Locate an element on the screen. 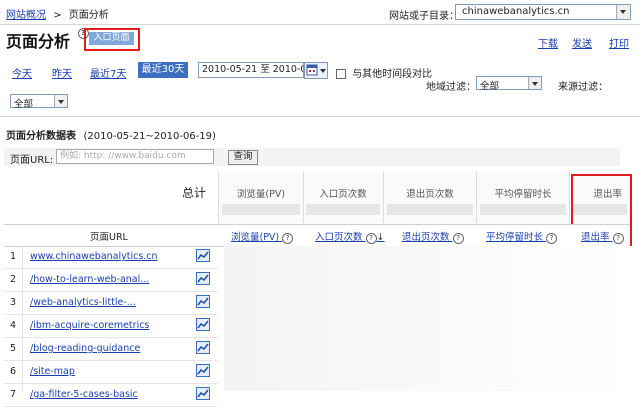  summary-entries: 入口页次数 is located at coordinates (343, 197).